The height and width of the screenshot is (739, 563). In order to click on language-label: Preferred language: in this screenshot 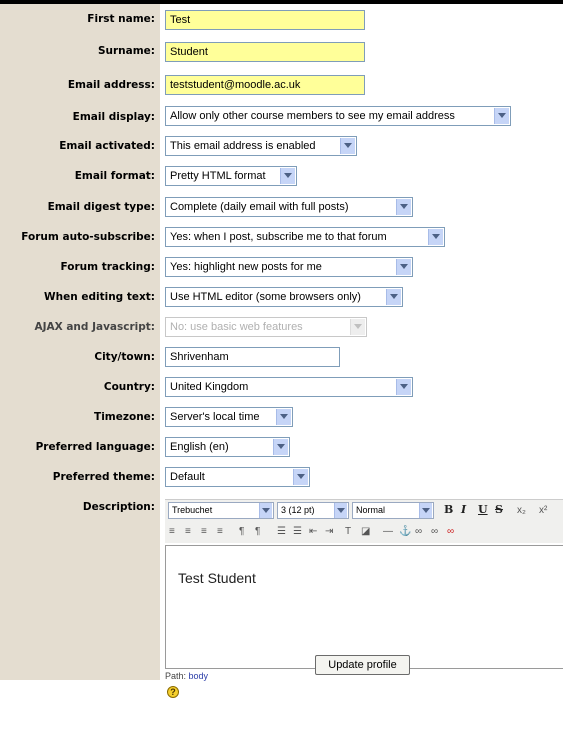, I will do `click(95, 447)`.